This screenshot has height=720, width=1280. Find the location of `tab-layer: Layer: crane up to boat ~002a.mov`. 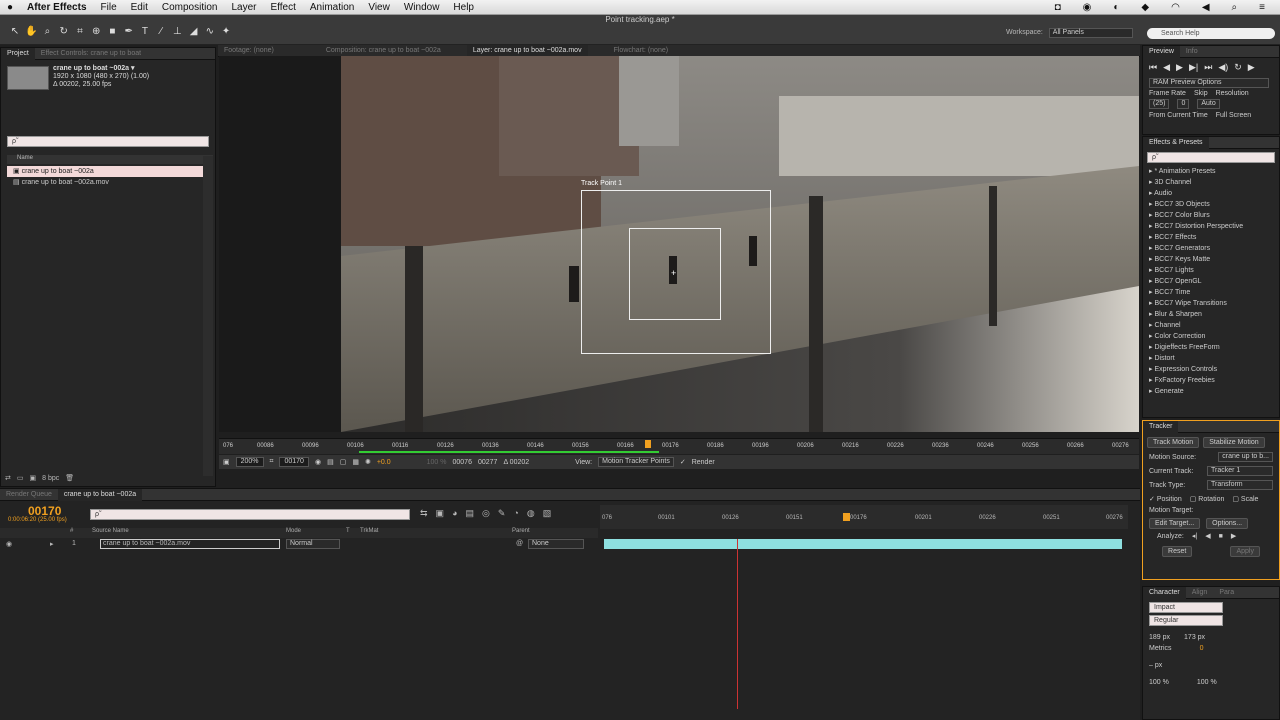

tab-layer: Layer: crane up to boat ~002a.mov is located at coordinates (527, 50).